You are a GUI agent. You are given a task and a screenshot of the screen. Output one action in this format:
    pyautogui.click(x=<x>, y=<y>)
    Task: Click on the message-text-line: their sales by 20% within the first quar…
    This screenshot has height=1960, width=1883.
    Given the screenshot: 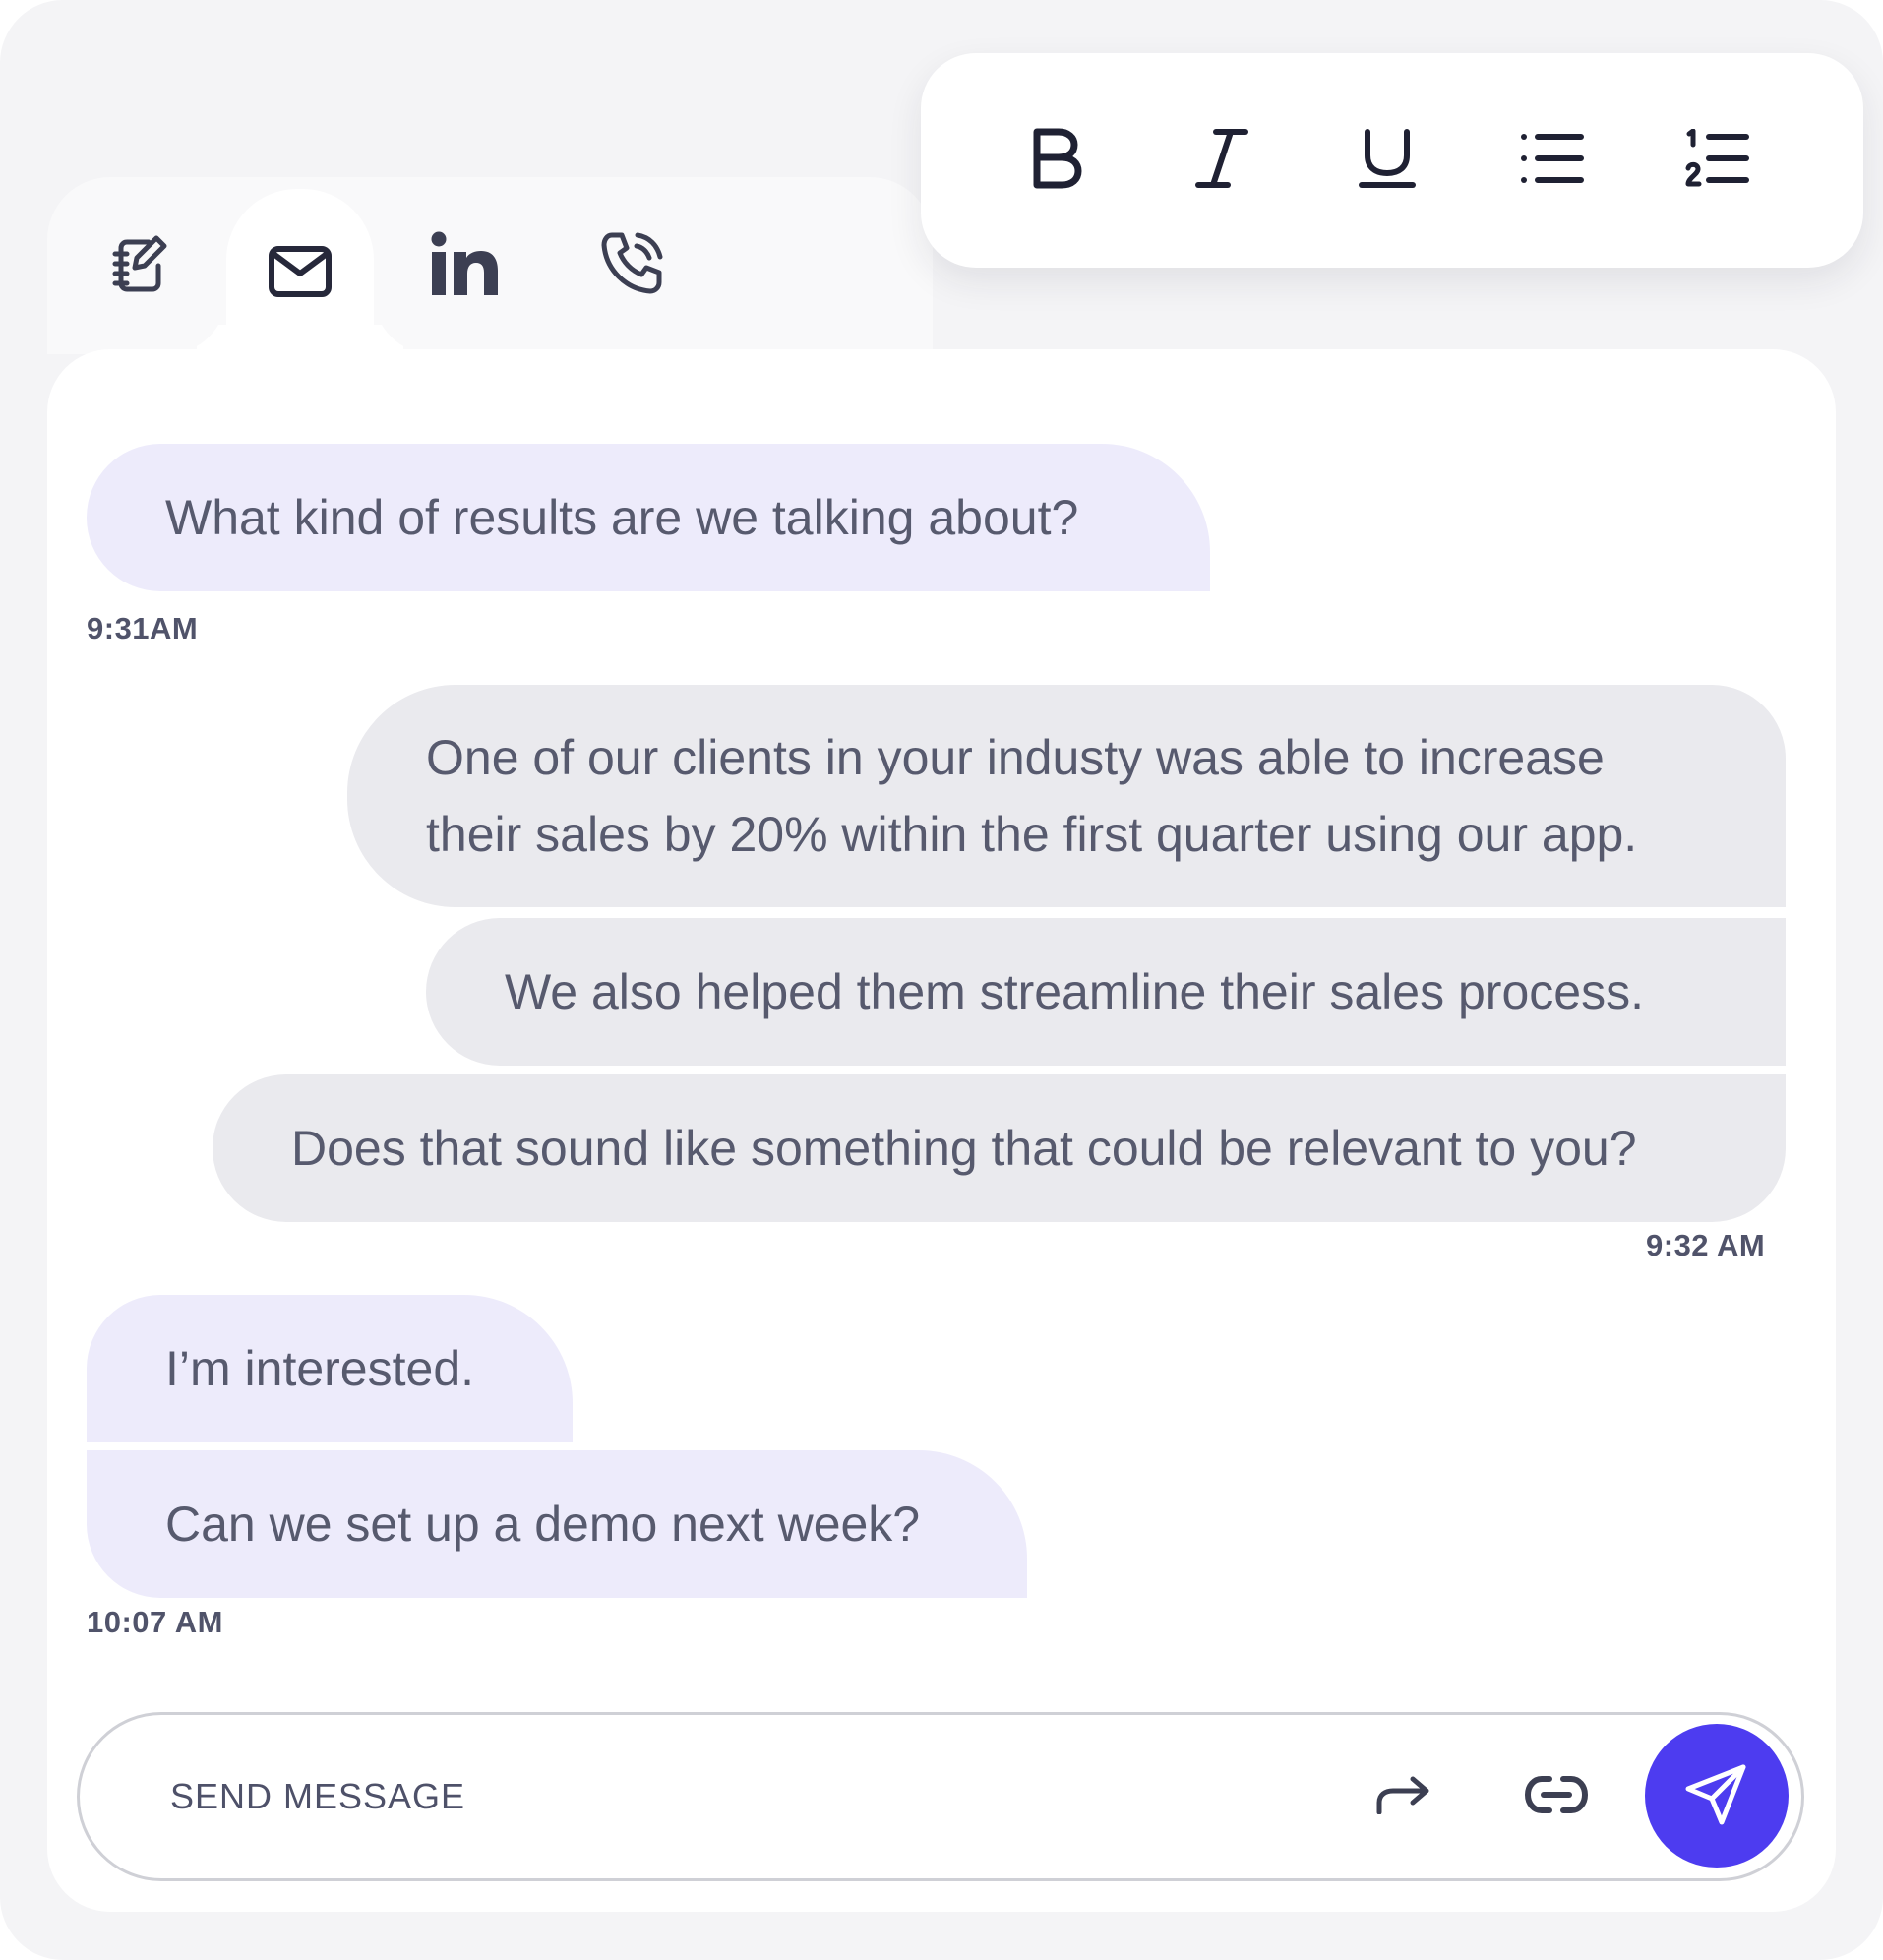 What is the action you would take?
    pyautogui.click(x=1032, y=834)
    